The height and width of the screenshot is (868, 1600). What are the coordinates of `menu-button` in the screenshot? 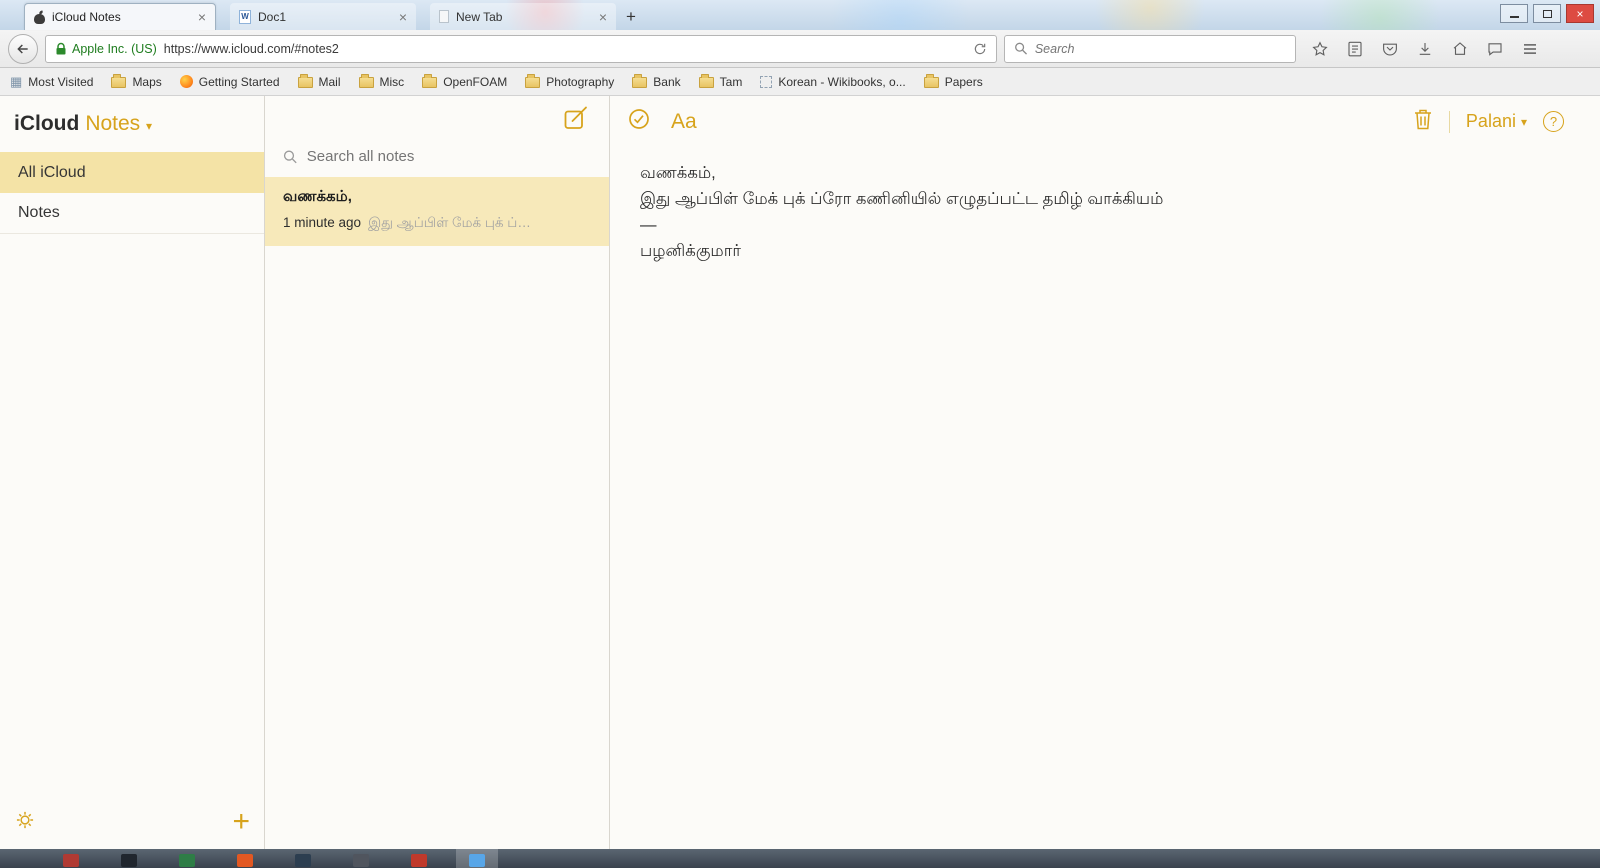 It's located at (1530, 49).